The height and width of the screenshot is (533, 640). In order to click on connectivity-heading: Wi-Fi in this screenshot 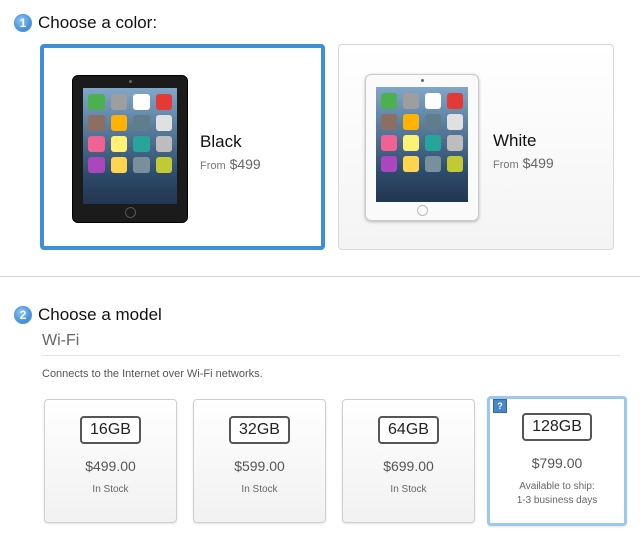, I will do `click(61, 340)`.